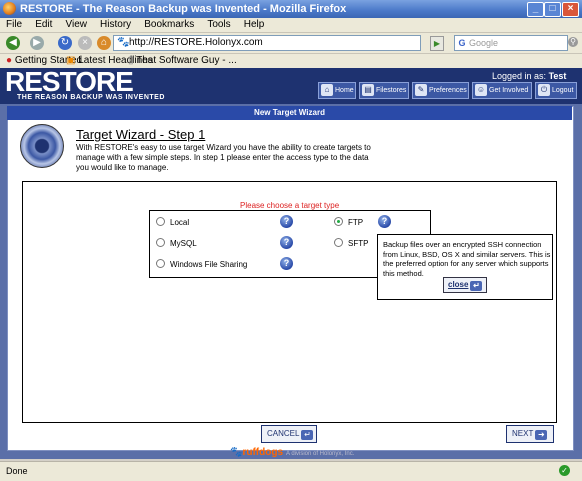  Describe the element at coordinates (141, 134) in the screenshot. I see `step-title: Target Wizard - Step 1` at that location.